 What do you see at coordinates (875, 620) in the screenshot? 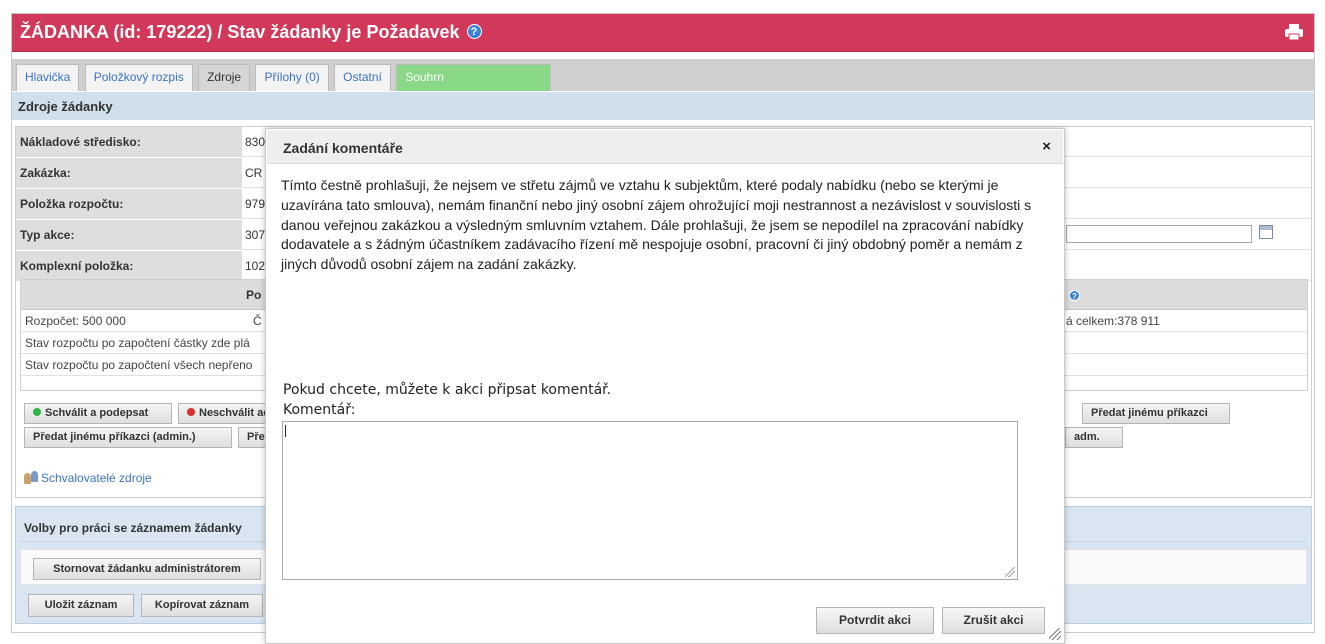
I see `confirm-action-button: Potvrdit akci` at bounding box center [875, 620].